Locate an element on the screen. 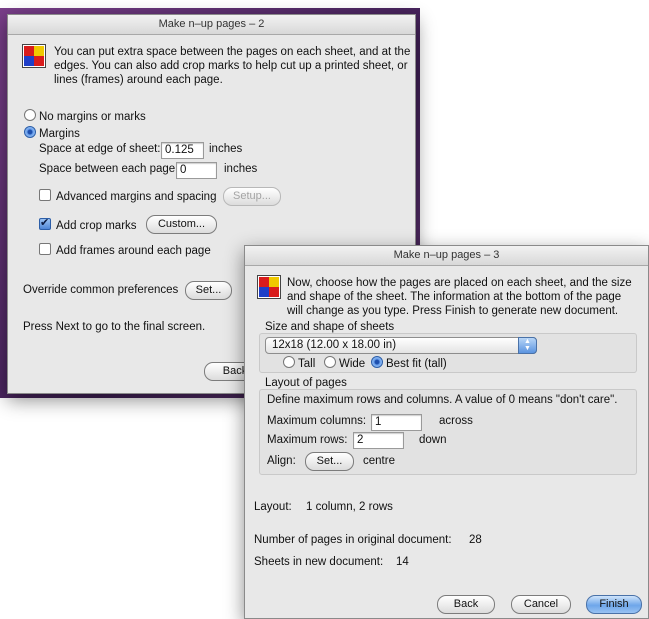 This screenshot has width=649, height=619. margins-radio: Margins is located at coordinates (52, 133).